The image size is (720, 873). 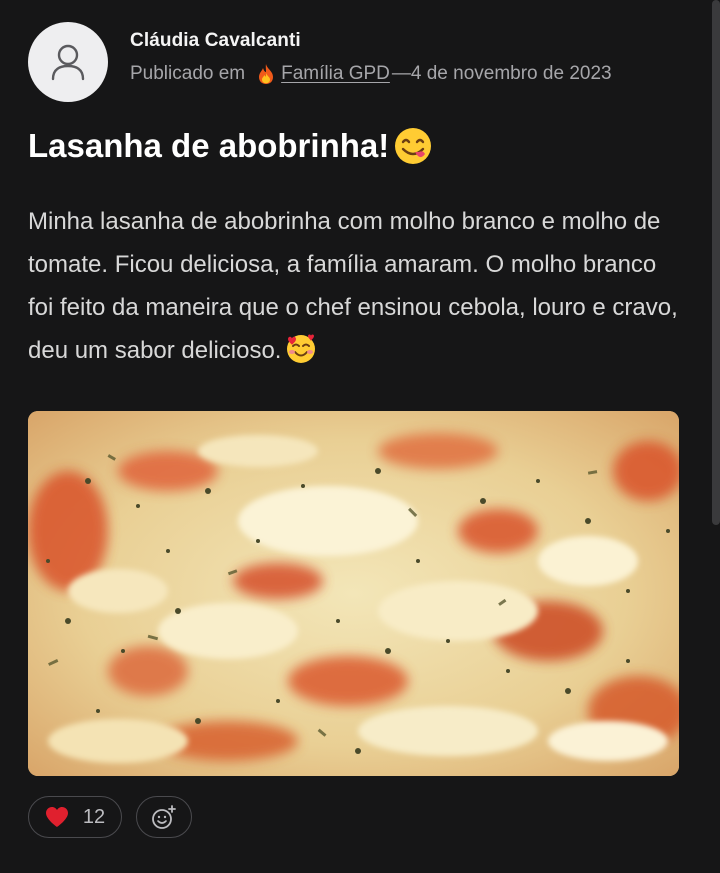 I want to click on group-name: Família GPD, so click(x=335, y=73).